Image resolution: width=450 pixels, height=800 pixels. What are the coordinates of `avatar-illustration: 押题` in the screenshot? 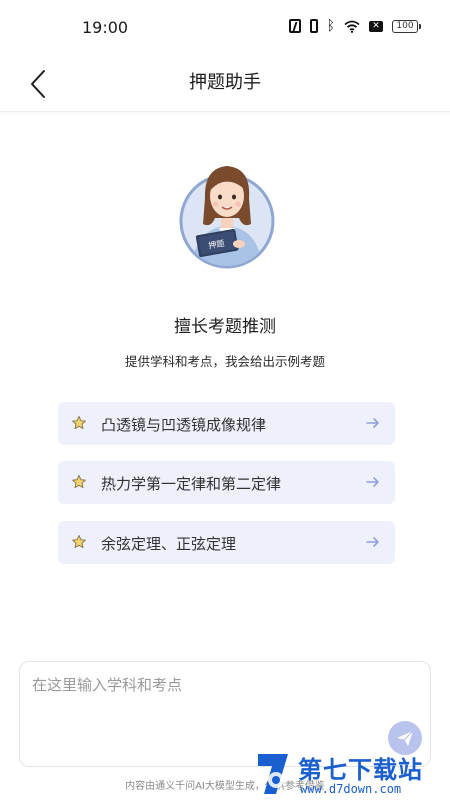 It's located at (227, 217).